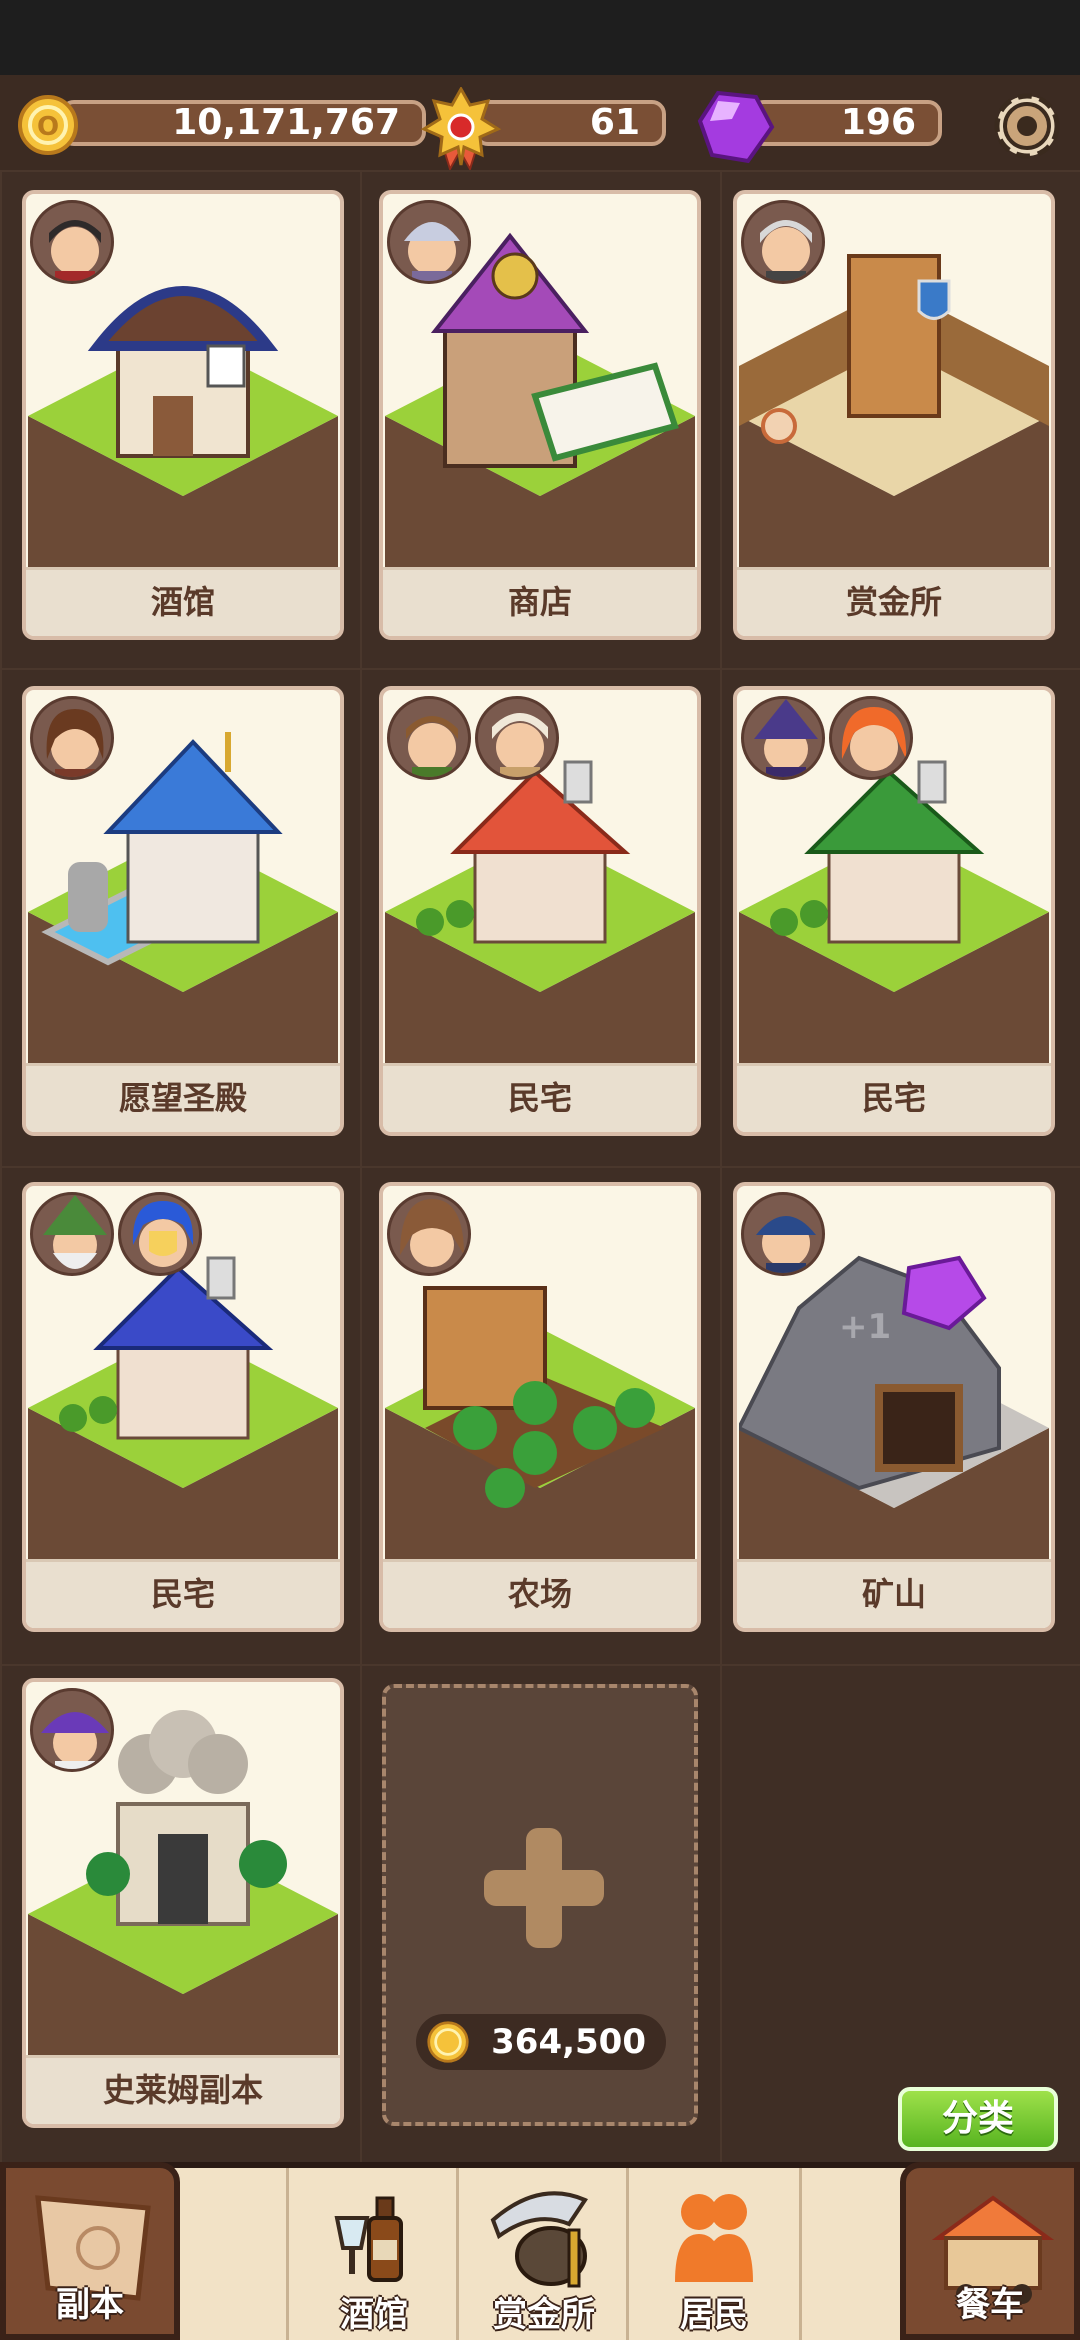 This screenshot has height=2340, width=1080. Describe the element at coordinates (736, 127) in the screenshot. I see `purple-gem-icon` at that location.